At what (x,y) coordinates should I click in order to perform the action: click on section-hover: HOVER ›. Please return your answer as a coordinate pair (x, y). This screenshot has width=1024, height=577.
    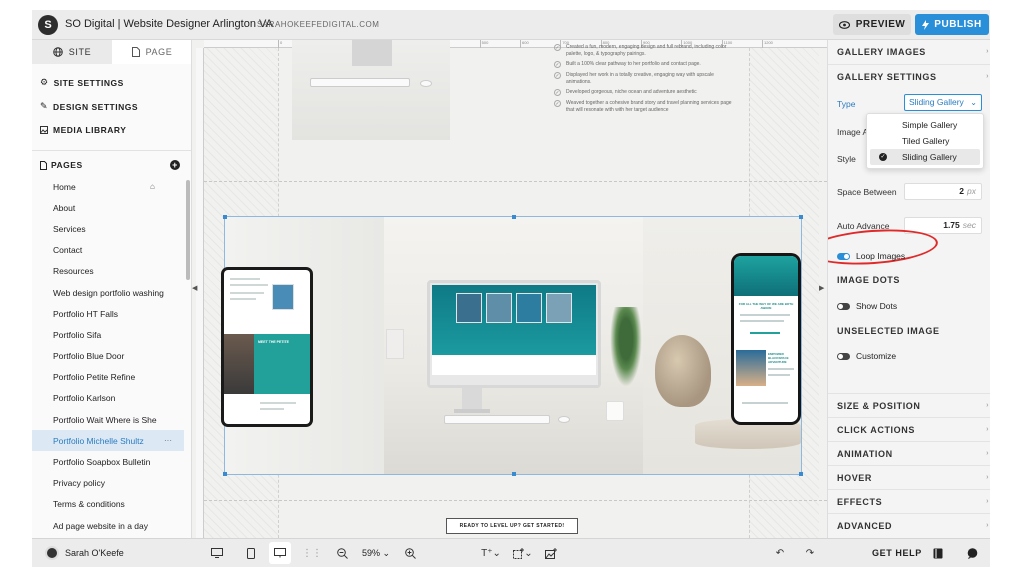
    Looking at the image, I should click on (909, 477).